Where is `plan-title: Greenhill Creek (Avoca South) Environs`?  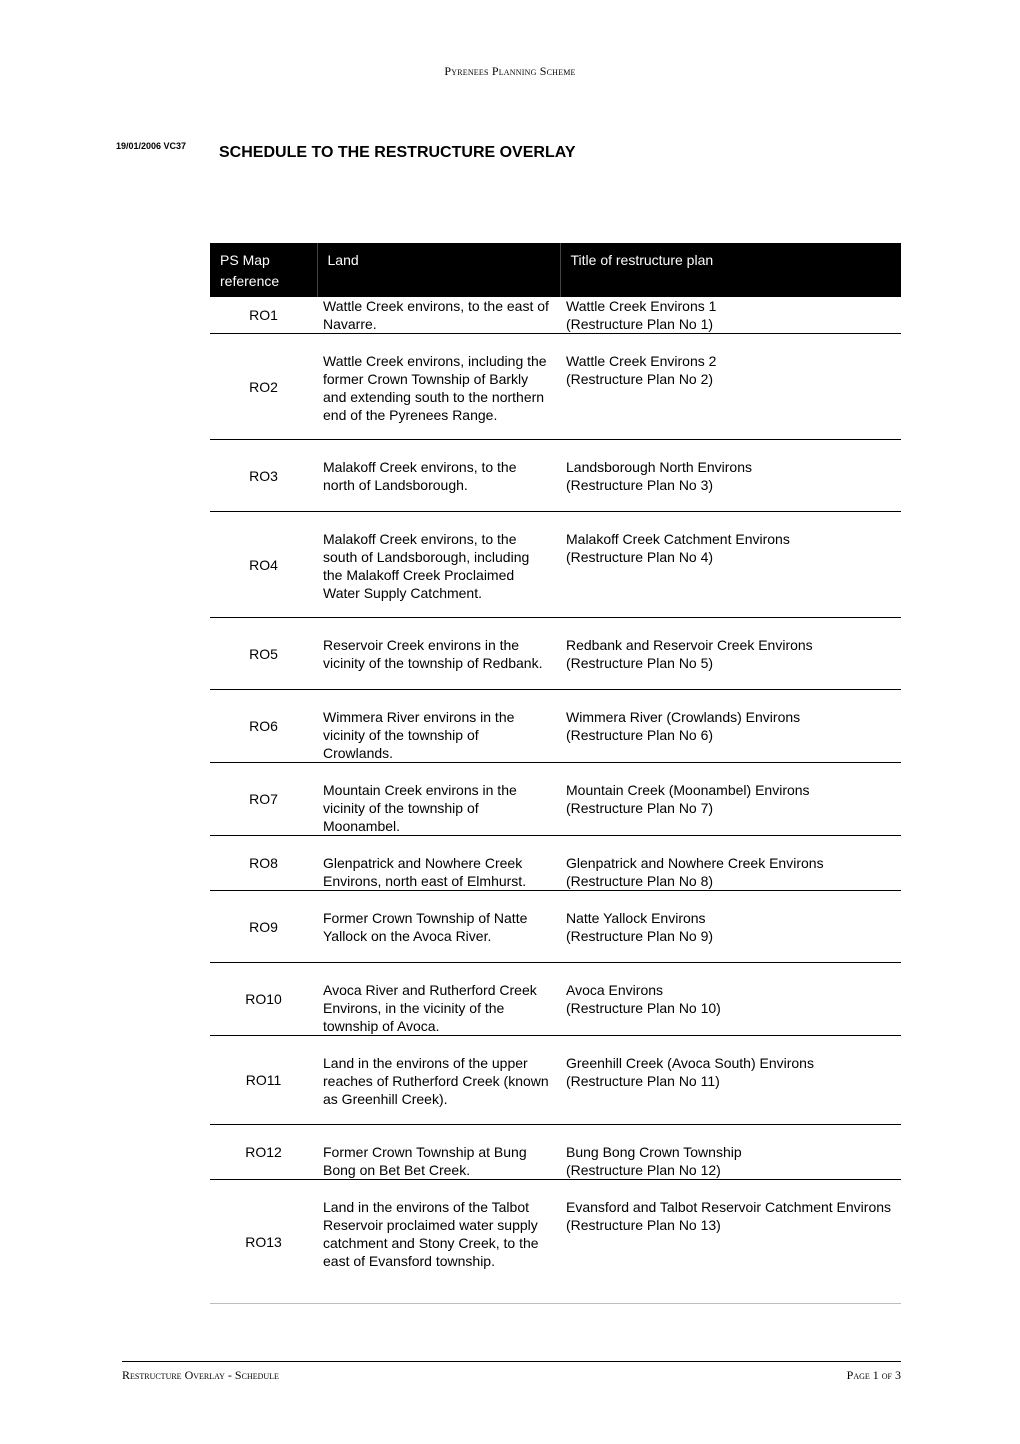 plan-title: Greenhill Creek (Avoca South) Environs is located at coordinates (690, 1063).